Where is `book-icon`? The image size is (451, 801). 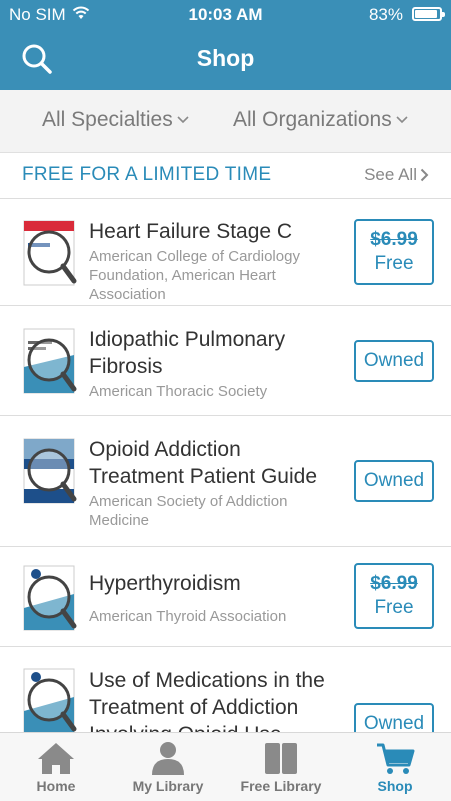
book-icon is located at coordinates (281, 758).